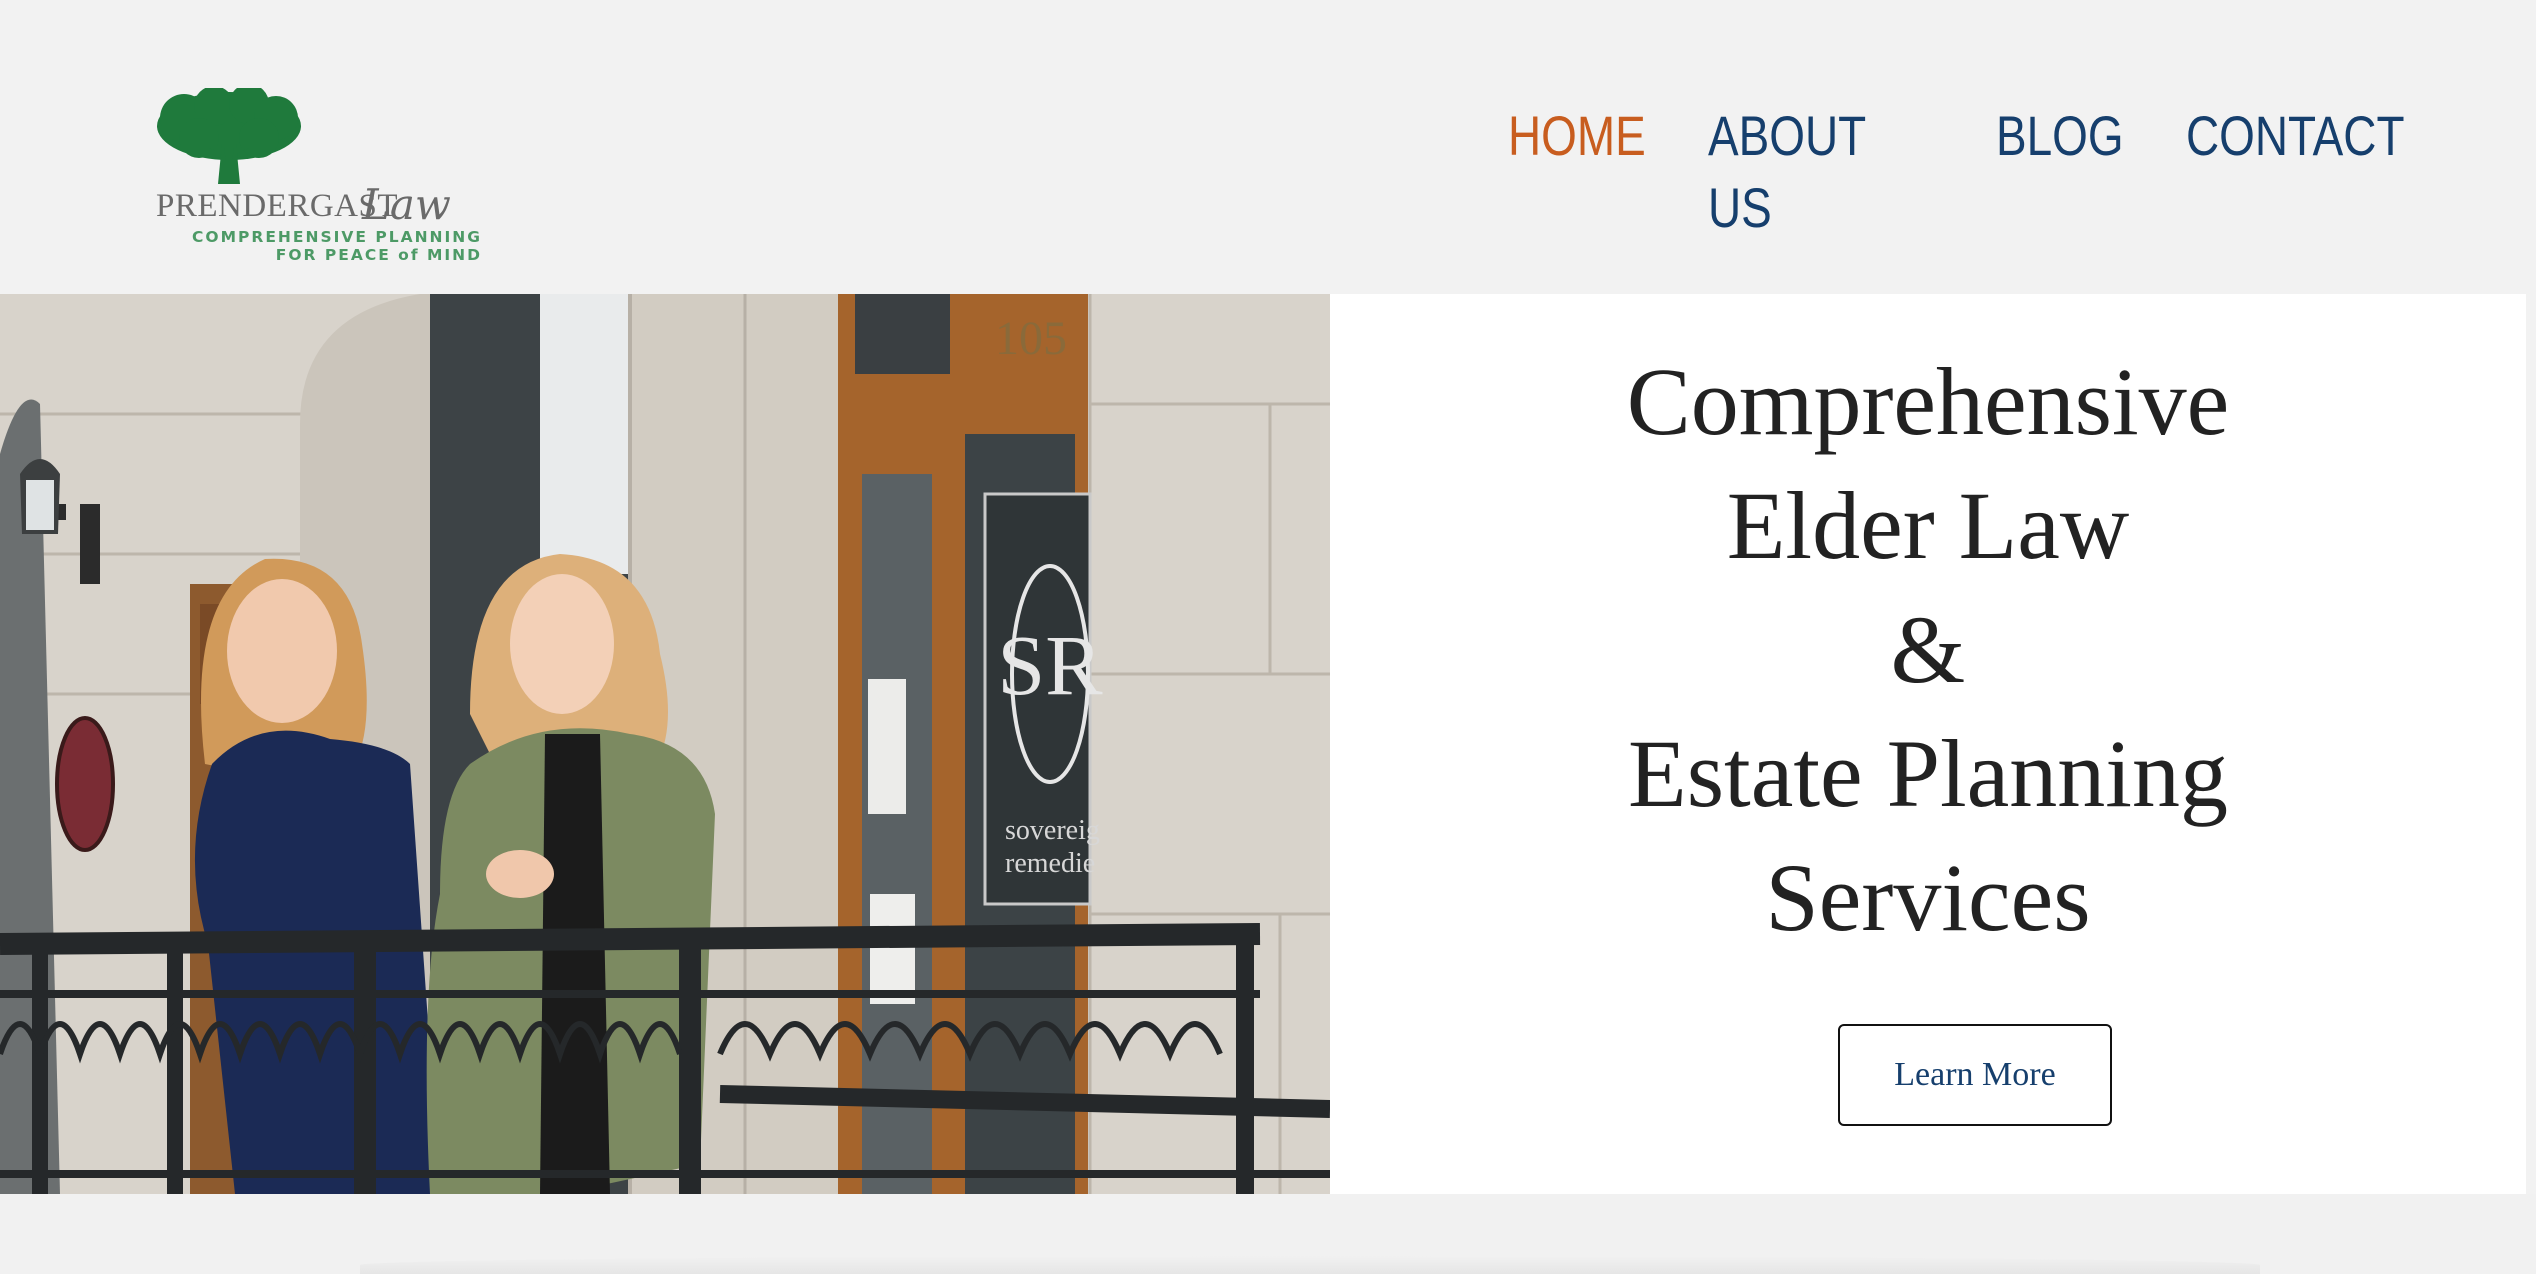 The height and width of the screenshot is (1274, 2536). Describe the element at coordinates (406, 204) in the screenshot. I see `logo-script: Law` at that location.